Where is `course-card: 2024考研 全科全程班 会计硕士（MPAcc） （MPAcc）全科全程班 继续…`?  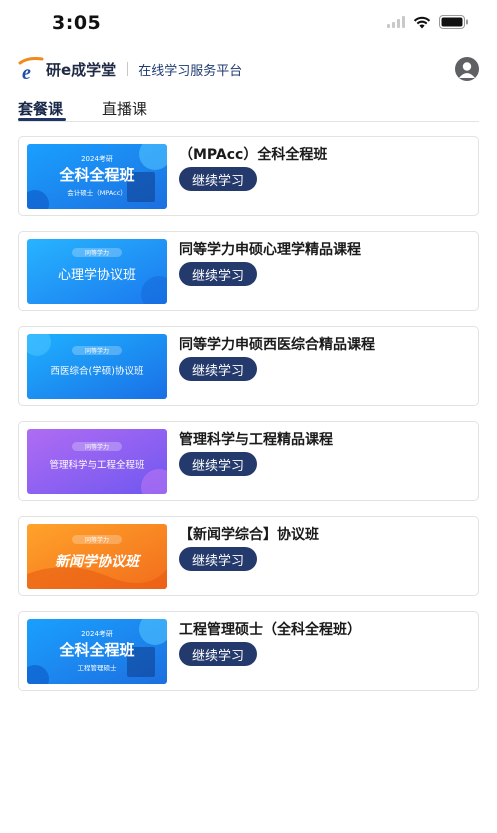
course-card: 2024考研 全科全程班 会计硕士（MPAcc） （MPAcc）全科全程班 继续… is located at coordinates (248, 176).